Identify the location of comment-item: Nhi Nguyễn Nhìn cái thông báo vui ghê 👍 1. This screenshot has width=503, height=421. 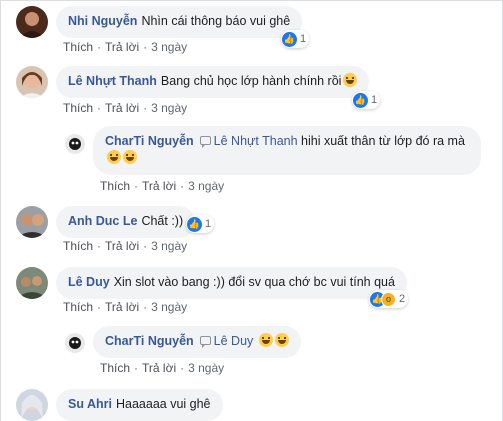
(163, 27).